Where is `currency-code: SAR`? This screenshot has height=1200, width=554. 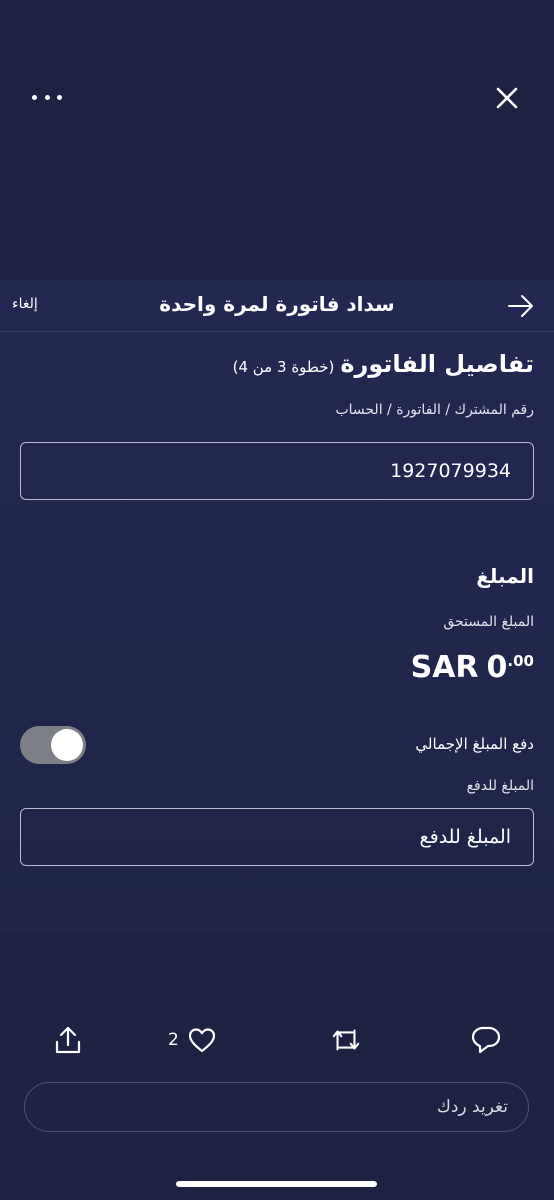 currency-code: SAR is located at coordinates (444, 667).